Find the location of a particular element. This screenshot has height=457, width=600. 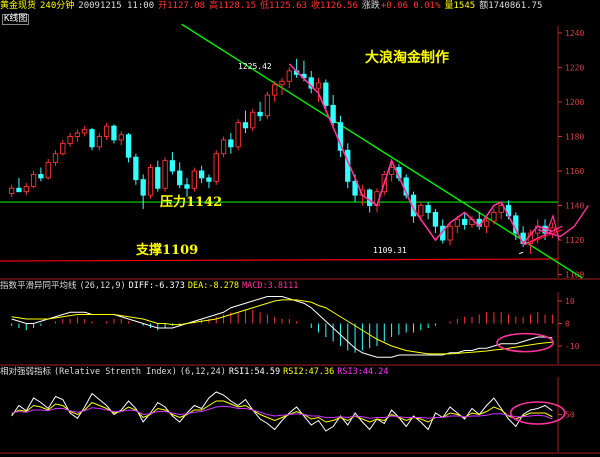

y-tick-label: 1180 is located at coordinates (574, 136).